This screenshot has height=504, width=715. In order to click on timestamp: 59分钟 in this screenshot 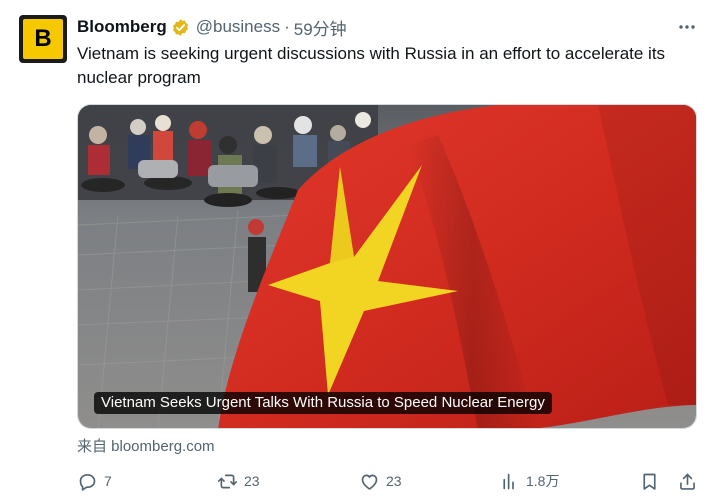, I will do `click(320, 27)`.